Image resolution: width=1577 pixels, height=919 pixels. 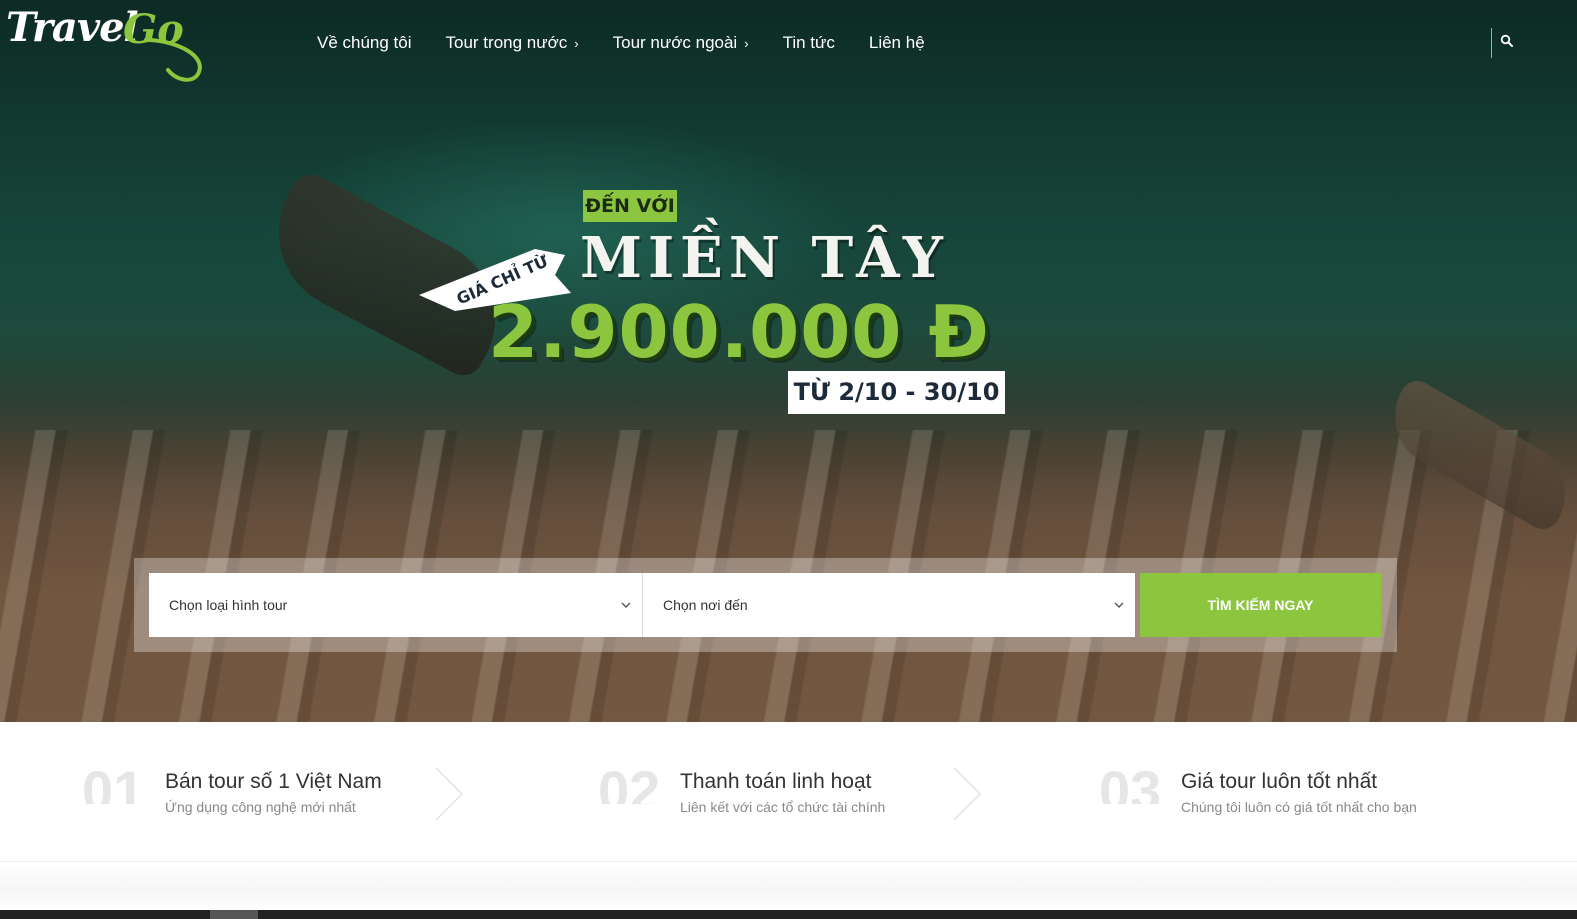 I want to click on tour-type-select: Chọn loại hình tour, so click(x=395, y=605).